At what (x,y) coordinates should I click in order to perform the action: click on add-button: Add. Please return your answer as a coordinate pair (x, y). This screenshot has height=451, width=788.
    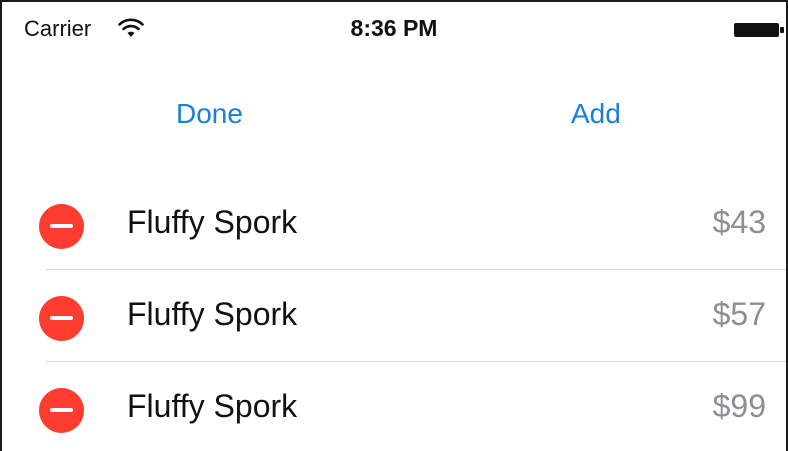
    Looking at the image, I should click on (596, 114).